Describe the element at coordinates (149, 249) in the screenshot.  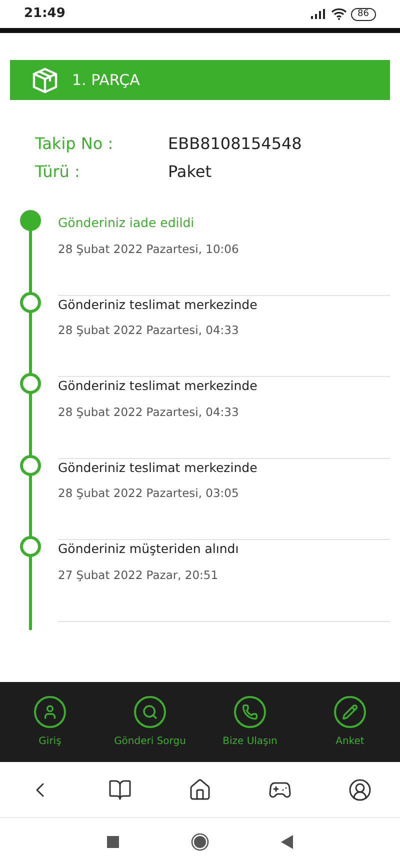
I see `event-date: 28 Şubat 2022 Pazartesi, 10:06` at that location.